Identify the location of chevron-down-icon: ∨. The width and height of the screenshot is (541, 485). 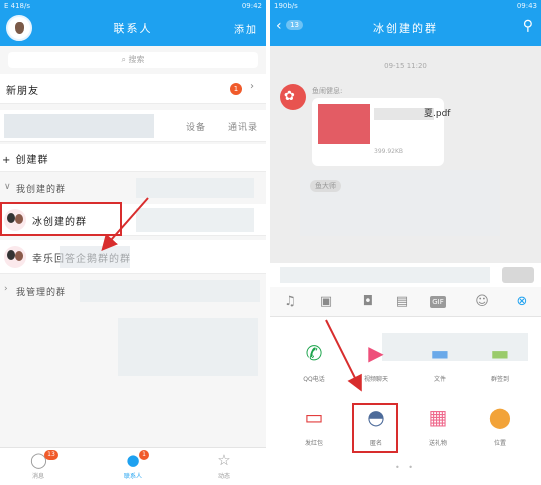
(8, 187).